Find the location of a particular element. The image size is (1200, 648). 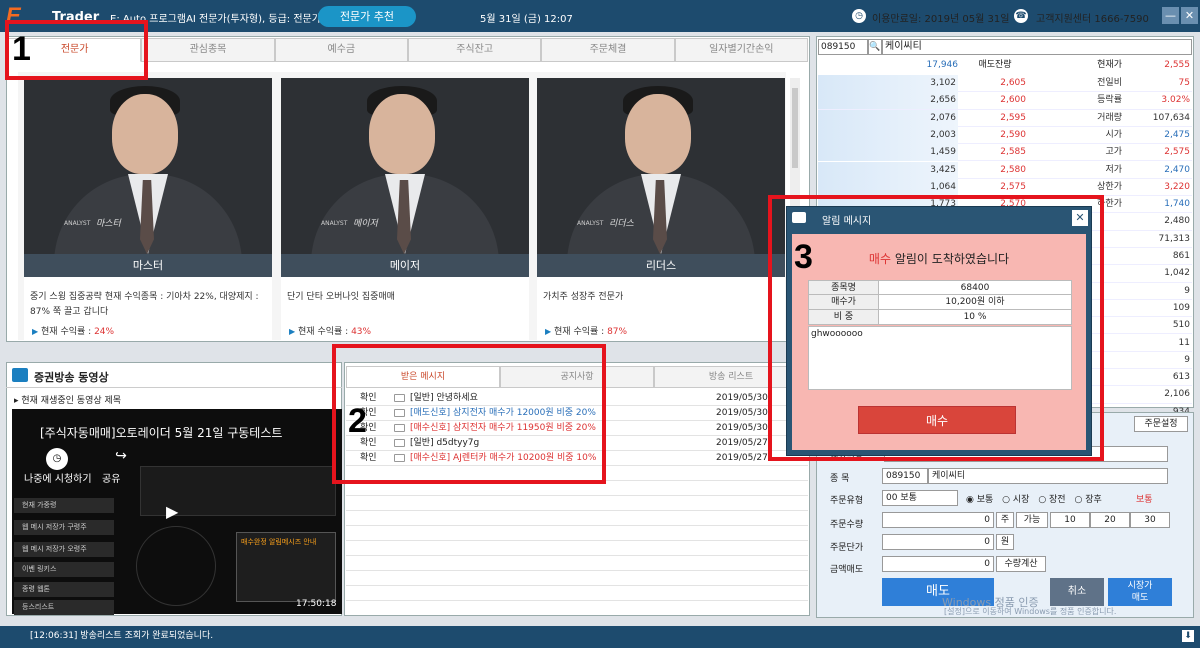

table-row: 3,102 2,605 전일비 75 is located at coordinates (1005, 84).